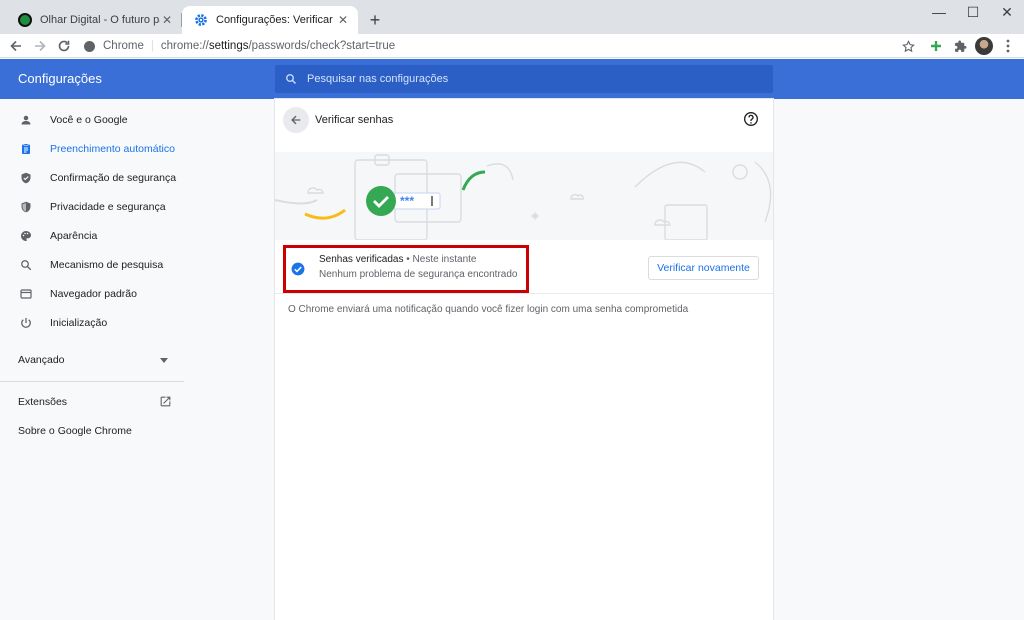 The height and width of the screenshot is (620, 1024). What do you see at coordinates (26, 120) in the screenshot?
I see `person-icon` at bounding box center [26, 120].